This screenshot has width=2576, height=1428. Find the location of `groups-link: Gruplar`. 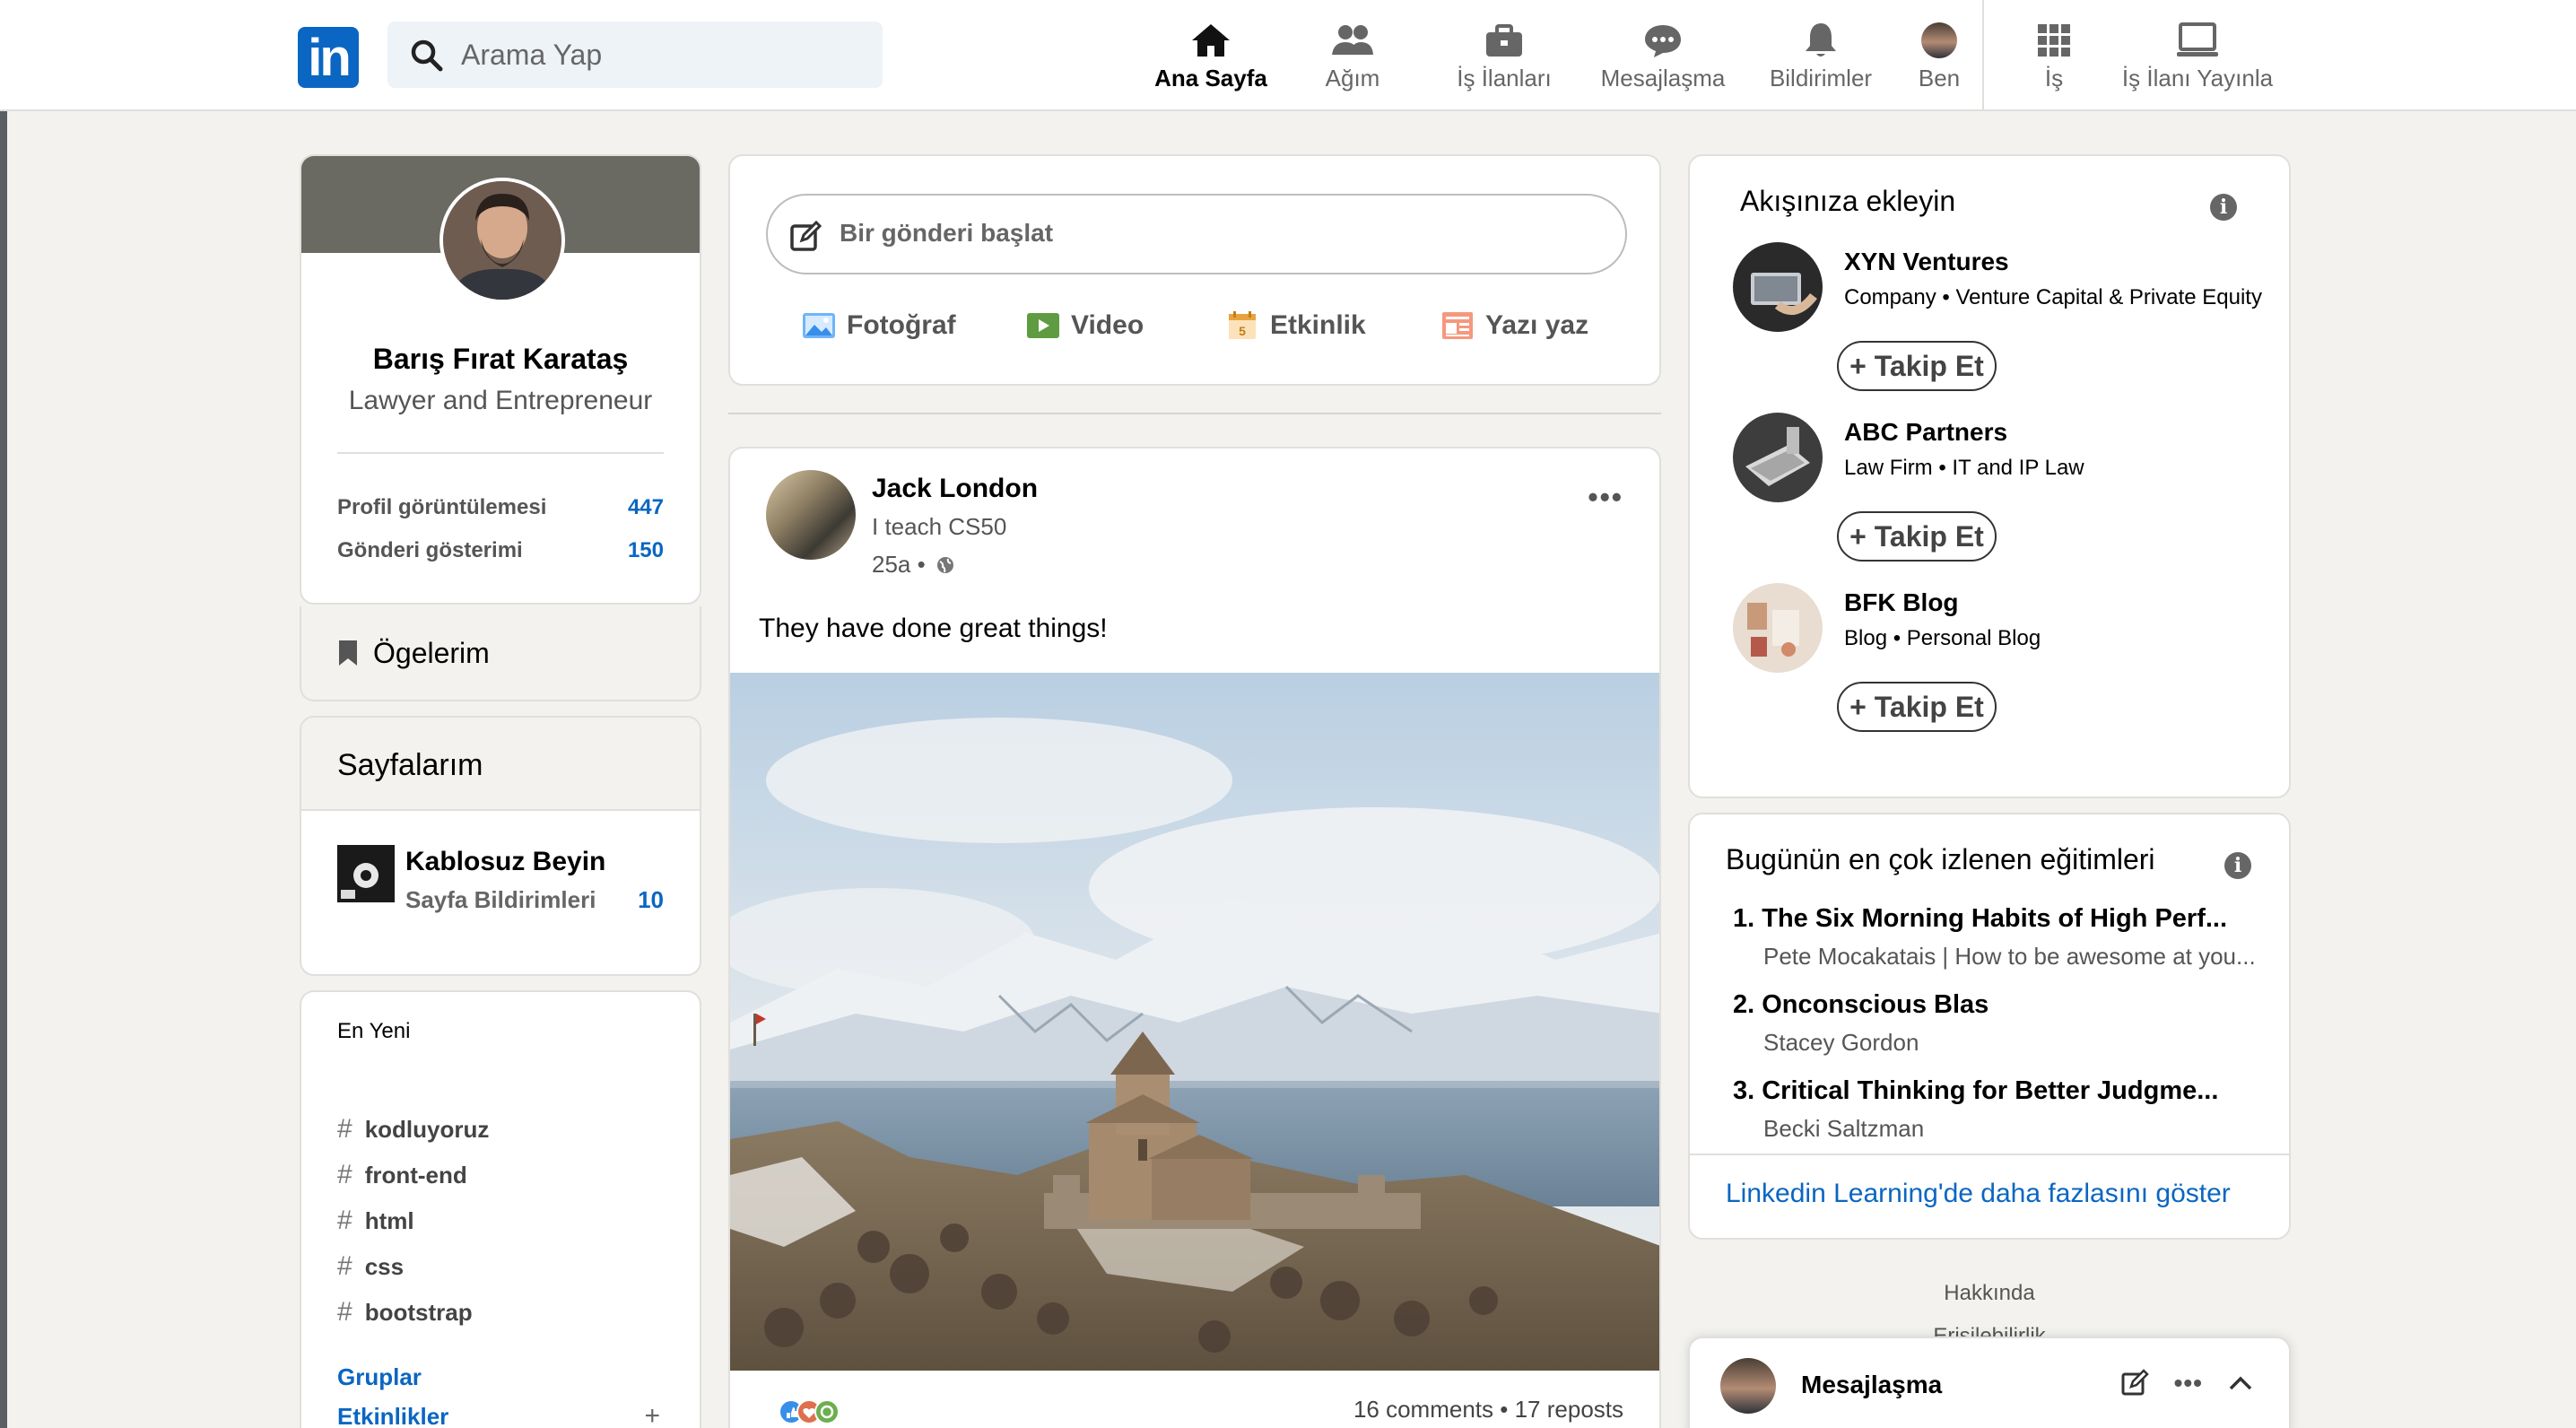

groups-link: Gruplar is located at coordinates (379, 1377).